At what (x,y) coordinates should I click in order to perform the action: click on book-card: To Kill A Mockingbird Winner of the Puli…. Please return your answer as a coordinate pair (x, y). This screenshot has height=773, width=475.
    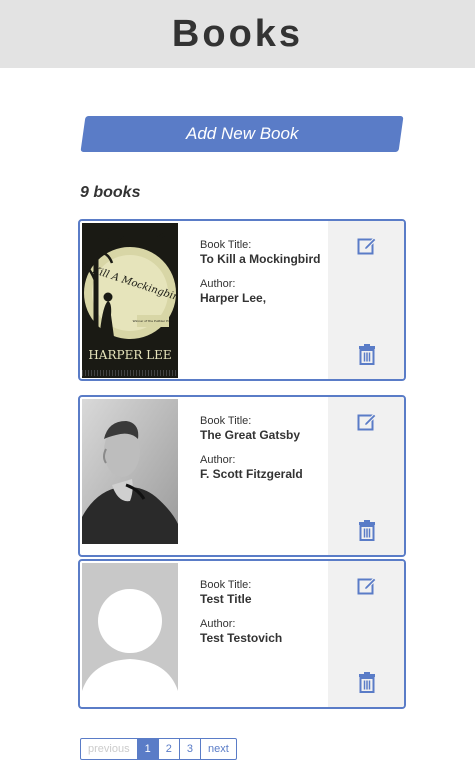
    Looking at the image, I should click on (242, 300).